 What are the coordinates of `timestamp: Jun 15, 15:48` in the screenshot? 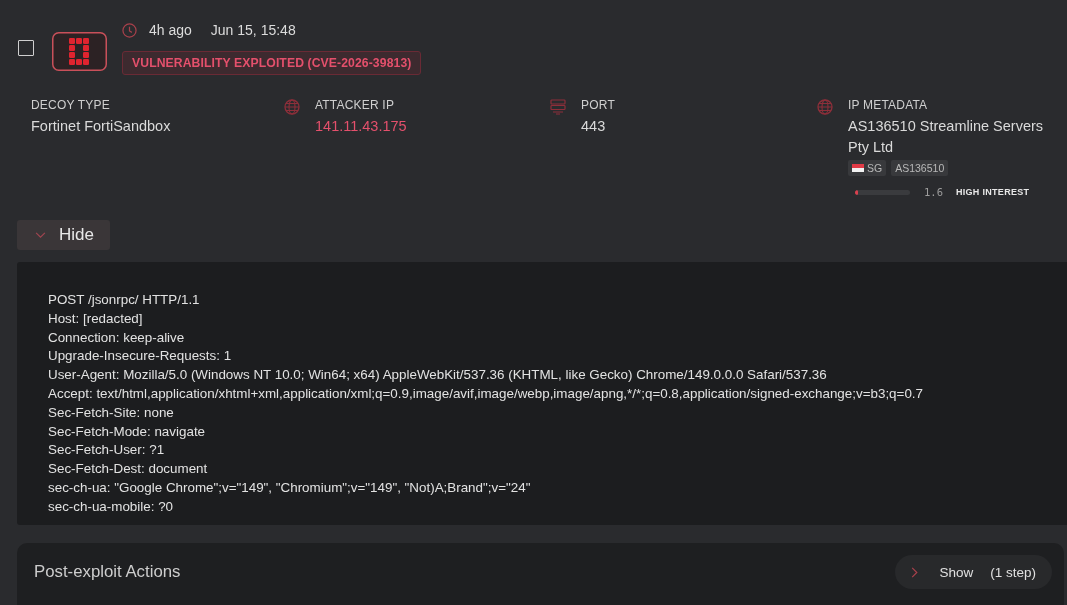 It's located at (253, 30).